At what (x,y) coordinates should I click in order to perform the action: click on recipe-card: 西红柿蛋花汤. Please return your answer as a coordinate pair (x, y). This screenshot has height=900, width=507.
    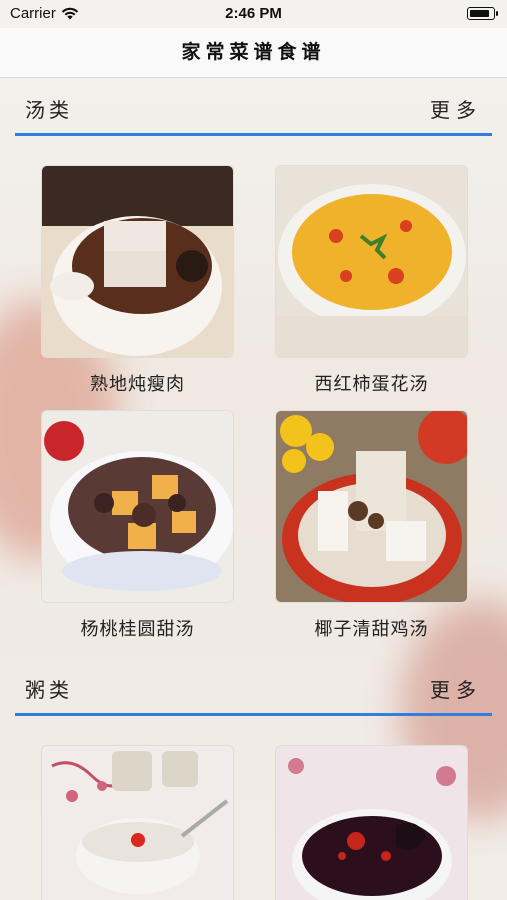
    Looking at the image, I should click on (371, 280).